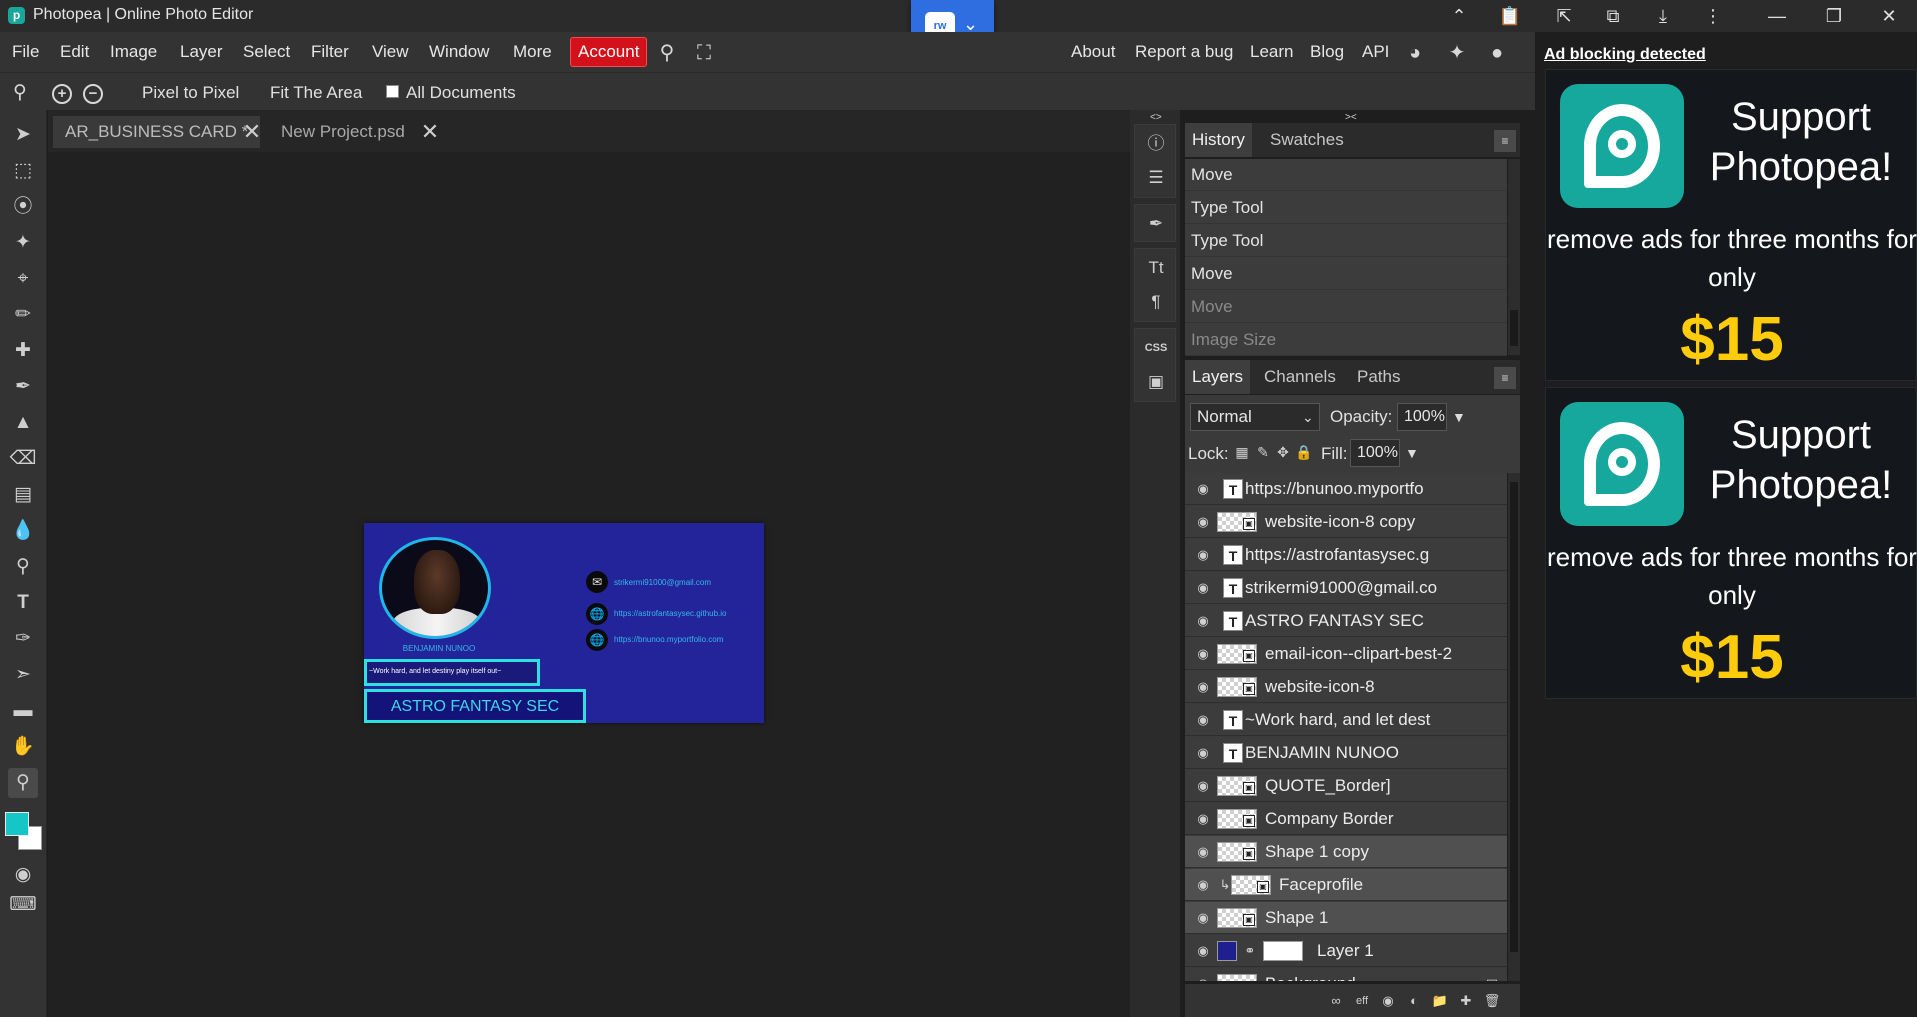 Image resolution: width=1917 pixels, height=1017 pixels. Describe the element at coordinates (1255, 417) in the screenshot. I see `blend-mode-select: Normal` at that location.